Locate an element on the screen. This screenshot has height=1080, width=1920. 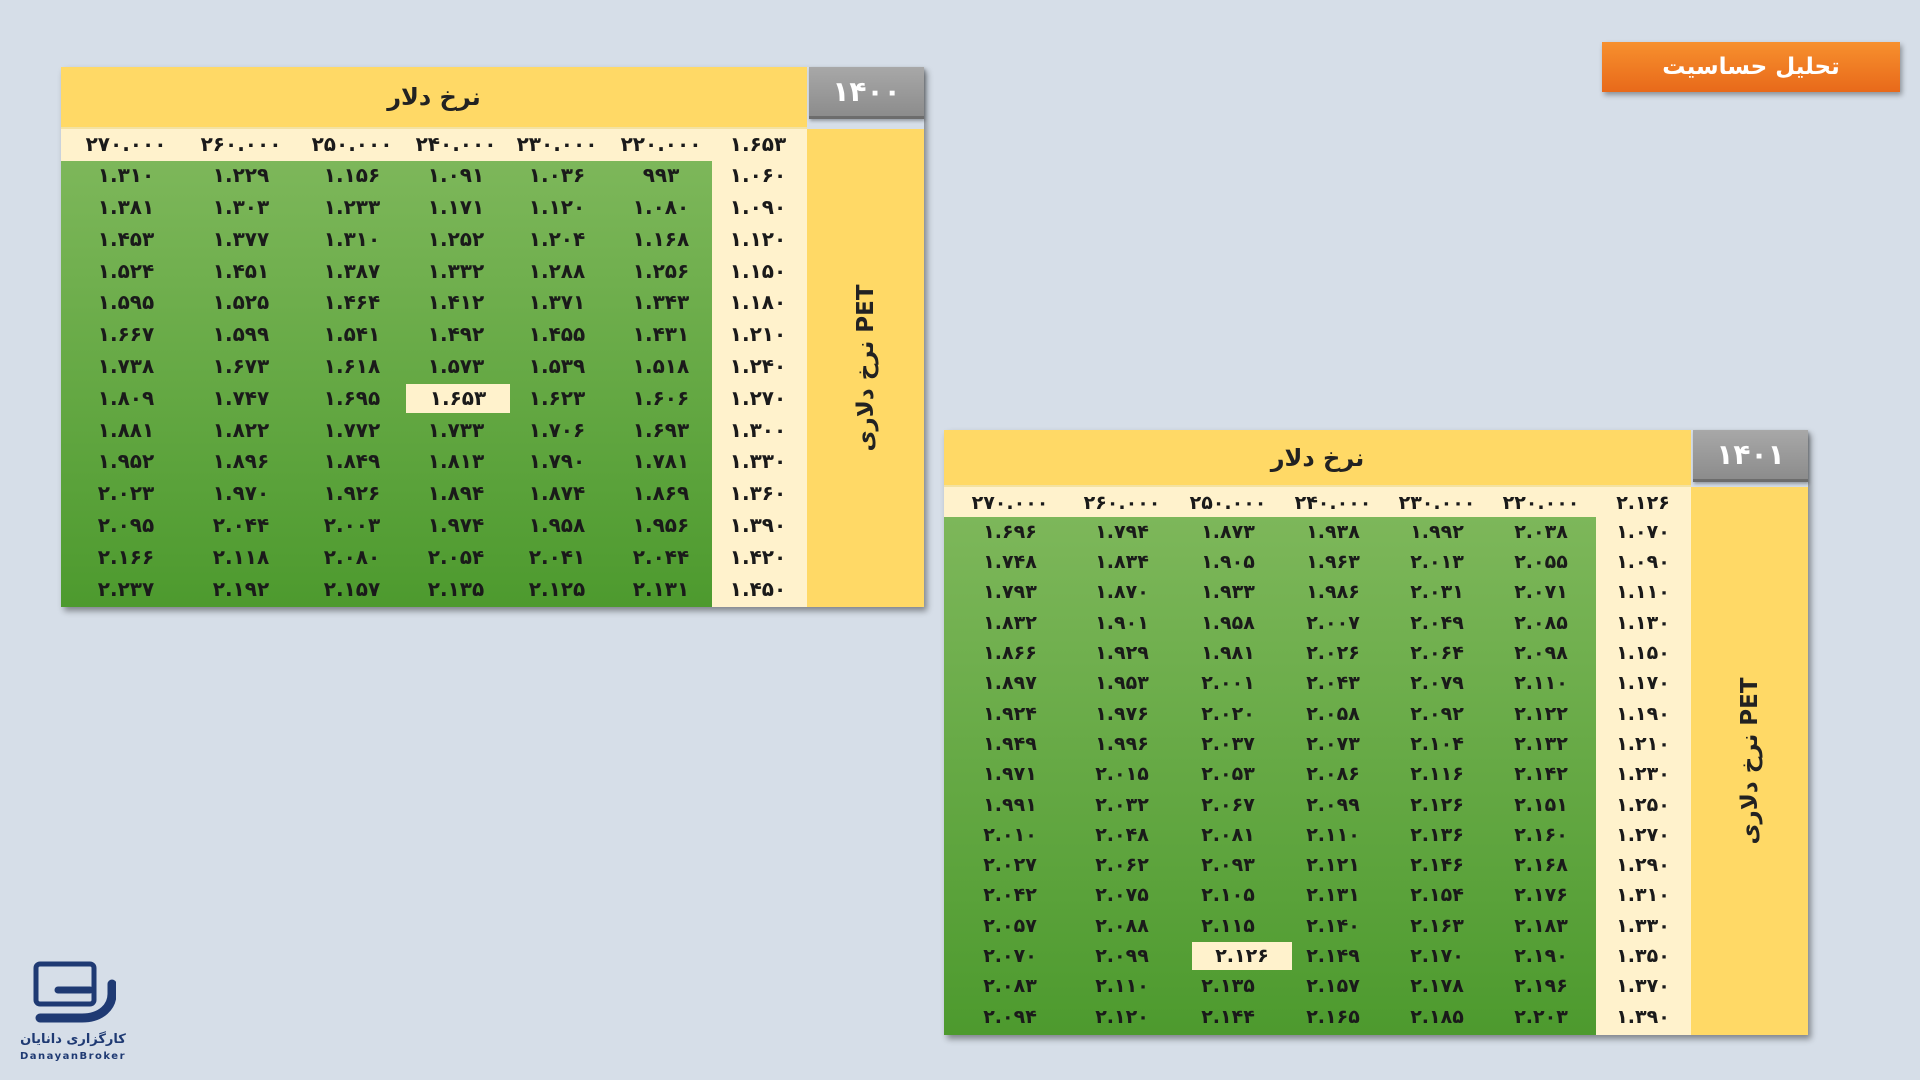
value-cell: ۱.۸۱۳ is located at coordinates (456, 461).